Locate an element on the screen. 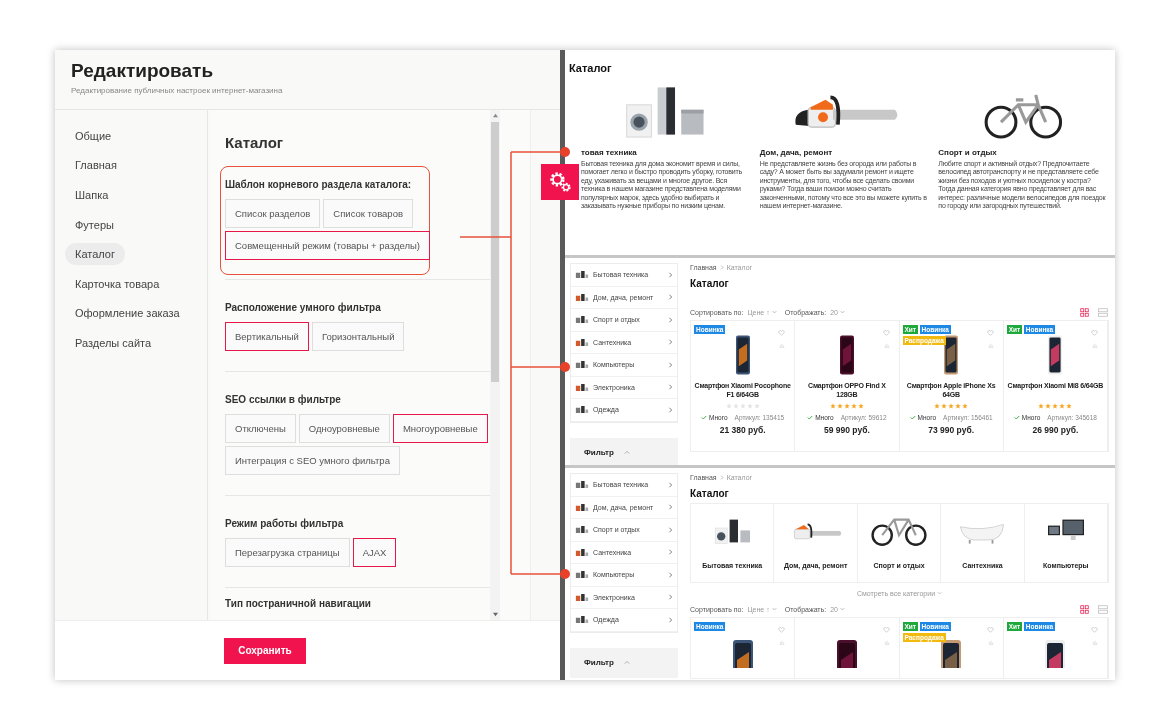  group-heading: SEO ссылки в фильтре is located at coordinates (283, 399).